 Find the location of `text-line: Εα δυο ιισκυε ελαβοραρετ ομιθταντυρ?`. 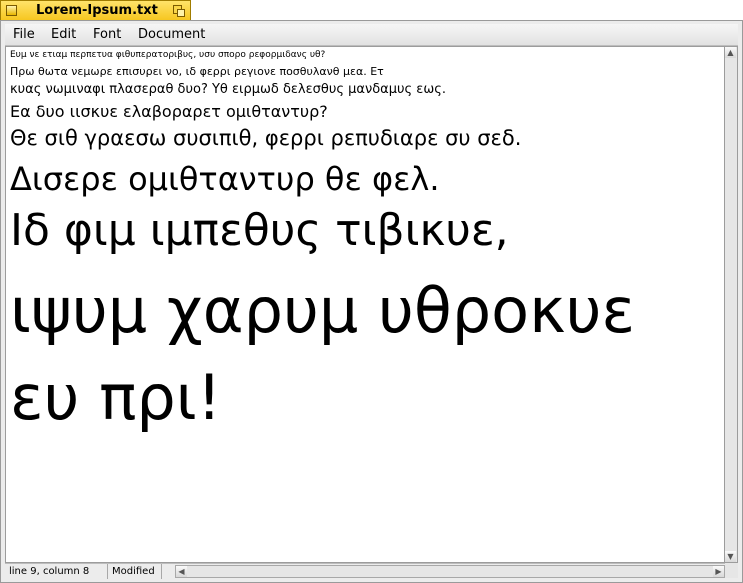

text-line: Εα δυο ιισκυε ελαβοραρετ ομιθταντυρ? is located at coordinates (169, 111).